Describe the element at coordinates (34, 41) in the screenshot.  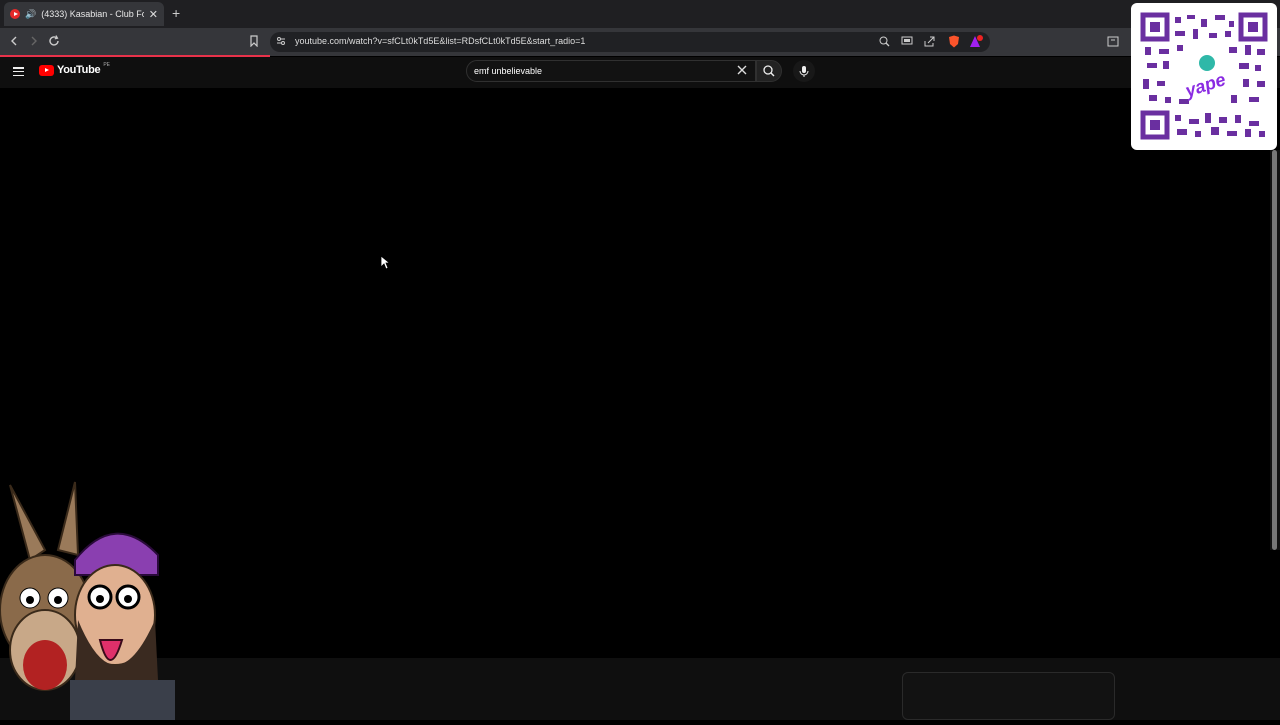
I see `forward-icon` at that location.